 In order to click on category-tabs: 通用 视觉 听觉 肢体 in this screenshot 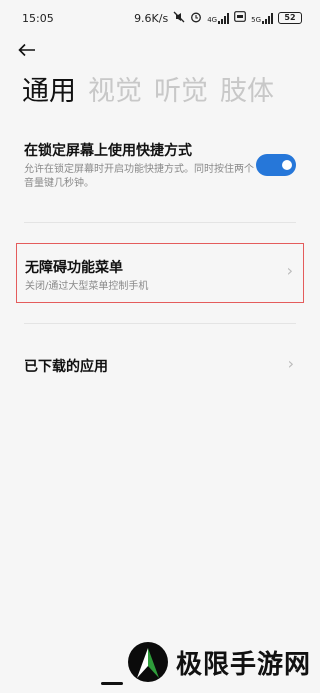, I will do `click(148, 92)`.